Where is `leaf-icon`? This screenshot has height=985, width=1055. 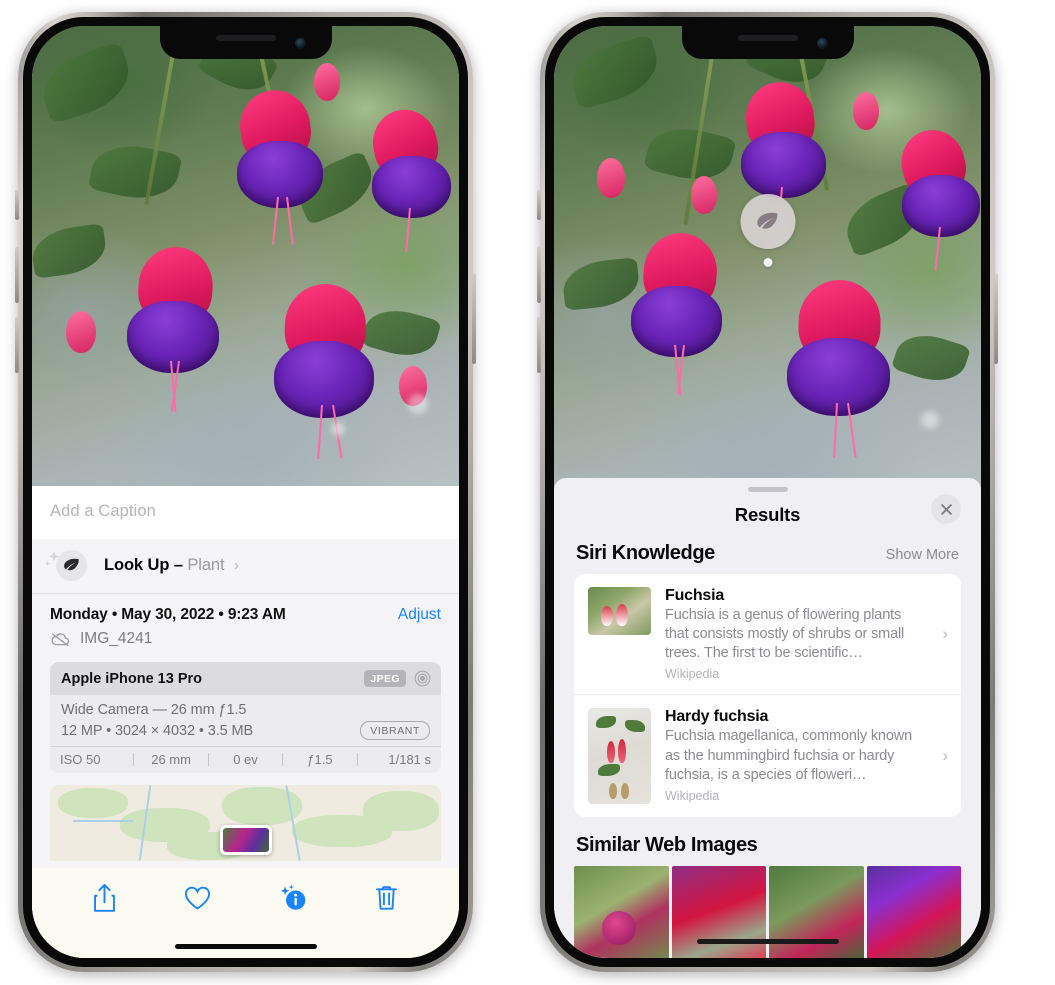
leaf-icon is located at coordinates (767, 220).